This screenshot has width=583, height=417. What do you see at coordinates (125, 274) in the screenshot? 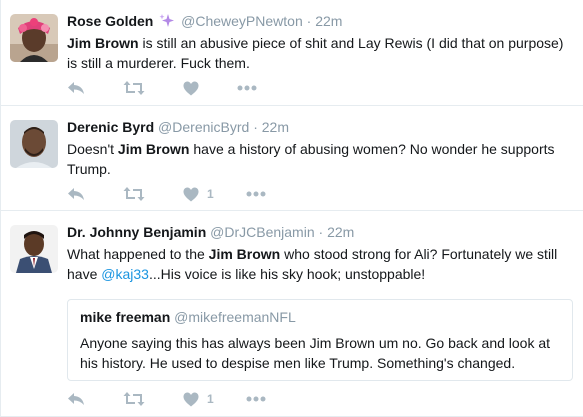
I see `mention-link: @kaj33` at bounding box center [125, 274].